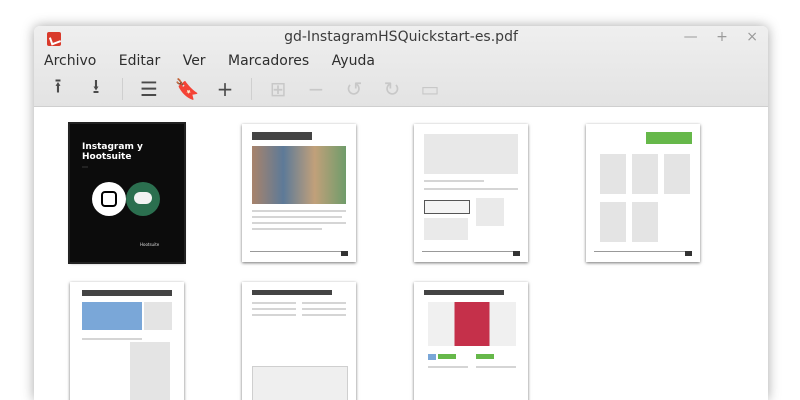  I want to click on photo-grid, so click(299, 175).